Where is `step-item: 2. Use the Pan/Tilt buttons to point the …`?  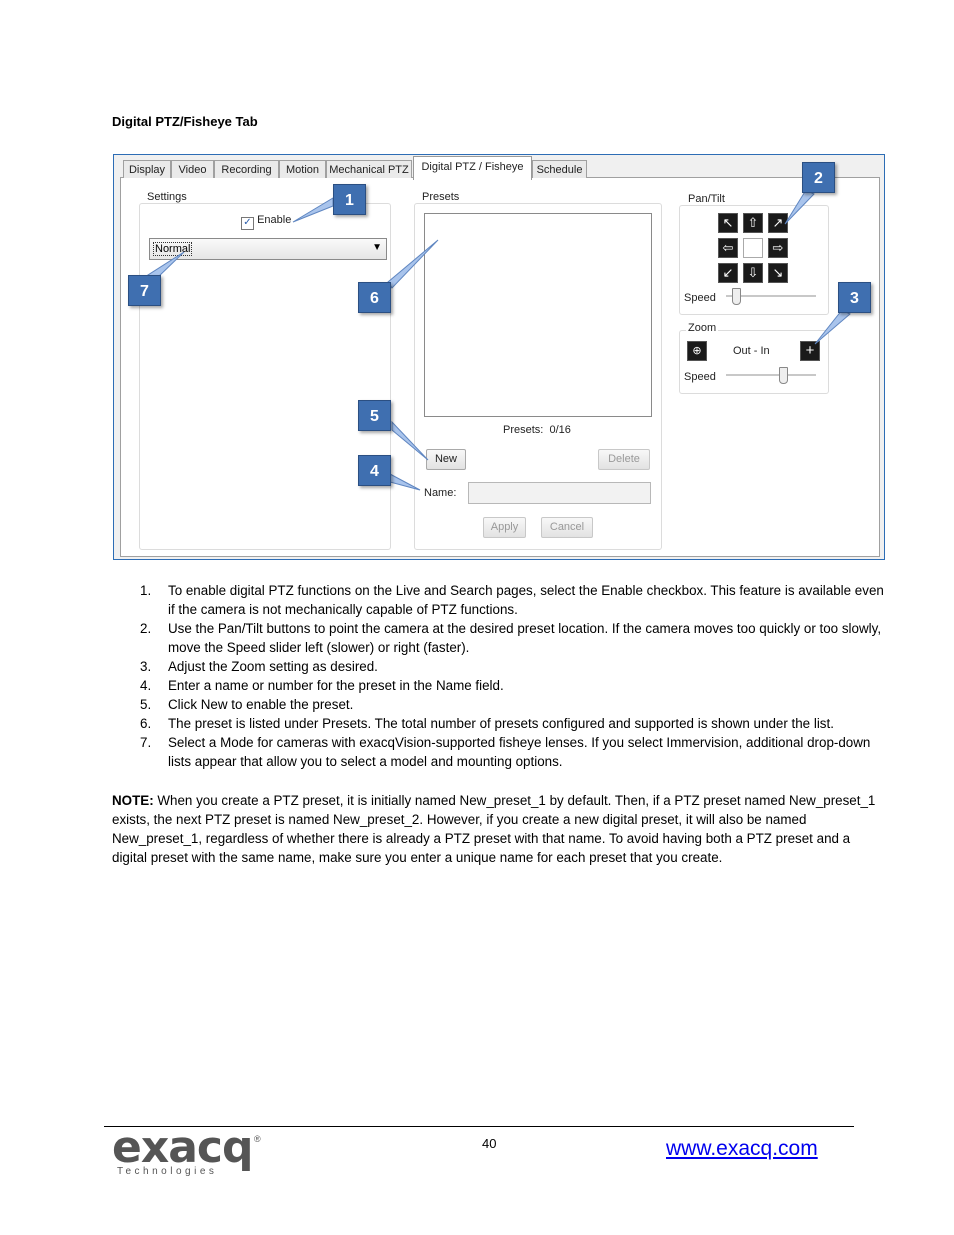 step-item: 2. Use the Pan/Tilt buttons to point the … is located at coordinates (511, 638).